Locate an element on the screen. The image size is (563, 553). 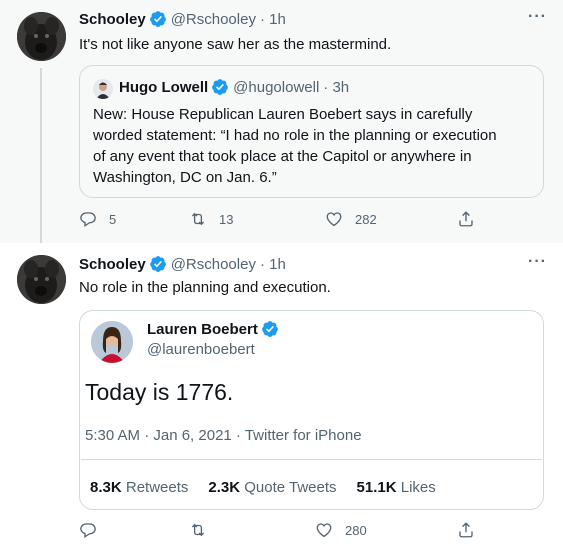
embedded-tweet-text: Today is 1776. is located at coordinates (159, 392).